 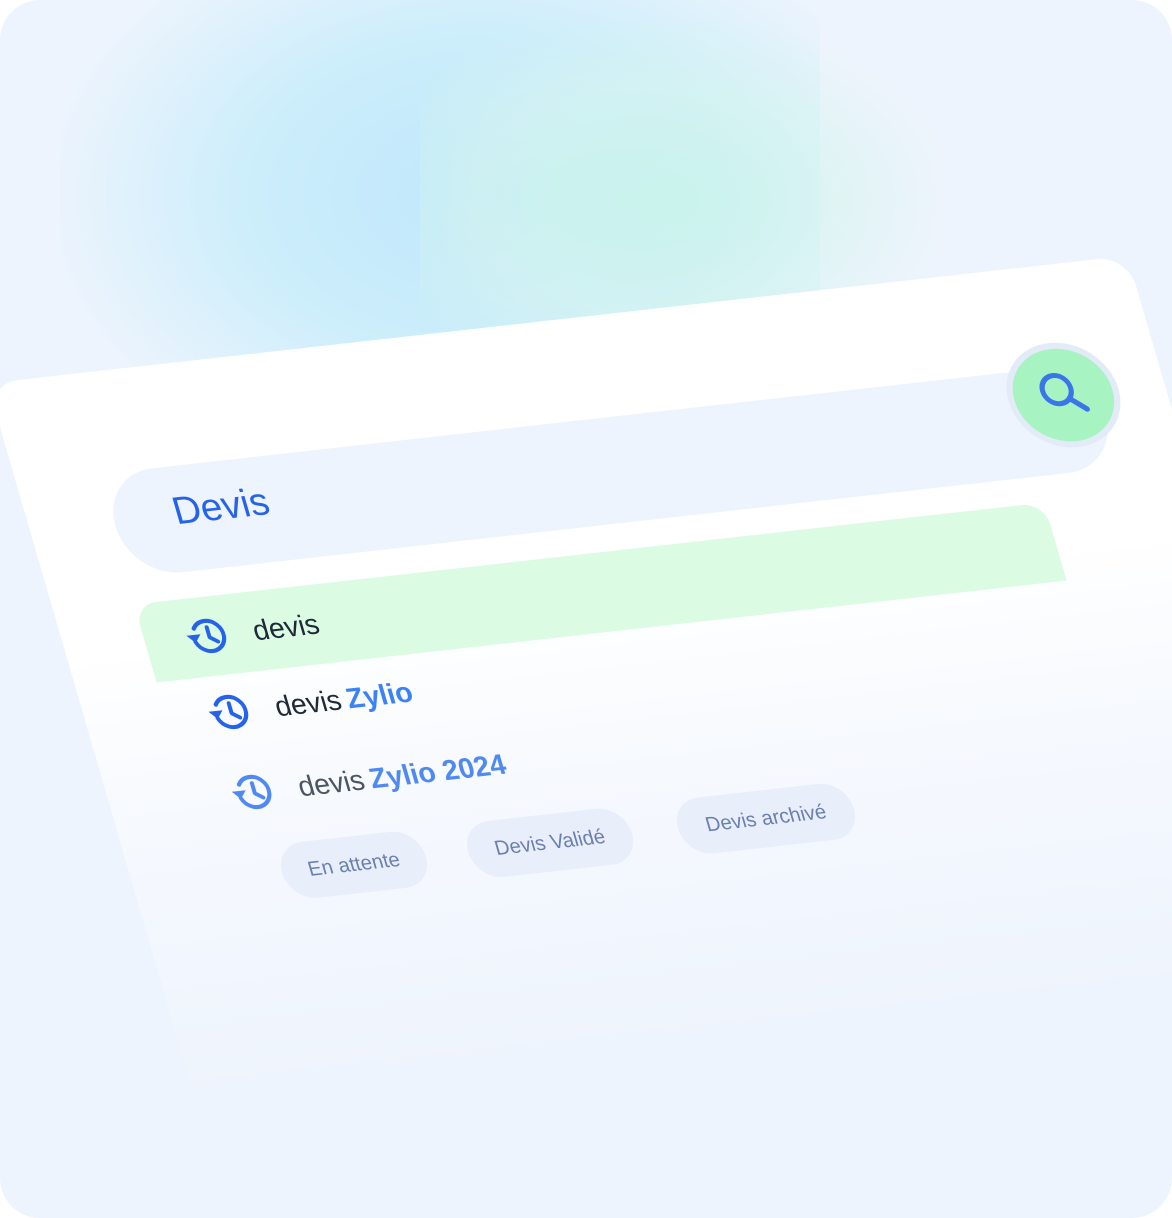 What do you see at coordinates (221, 508) in the screenshot?
I see `search-input-value: Devis` at bounding box center [221, 508].